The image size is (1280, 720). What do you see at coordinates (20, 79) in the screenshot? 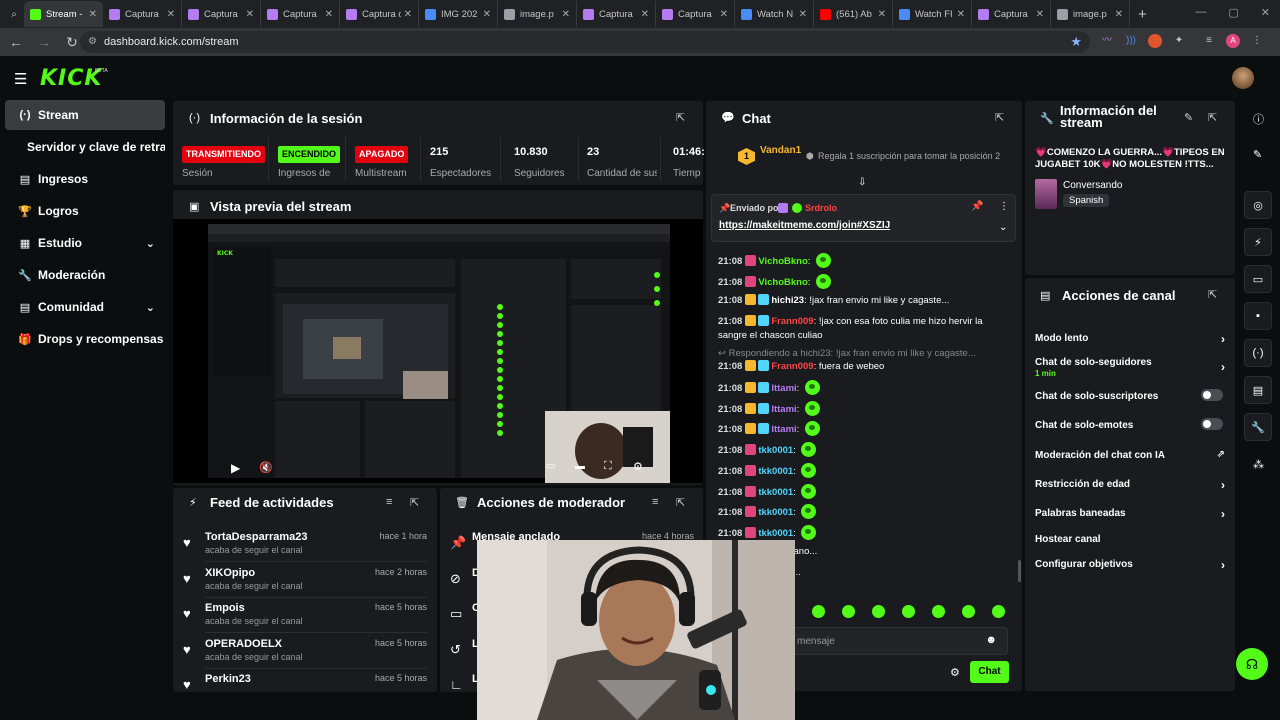
I see `menu-icon: ☰` at bounding box center [20, 79].